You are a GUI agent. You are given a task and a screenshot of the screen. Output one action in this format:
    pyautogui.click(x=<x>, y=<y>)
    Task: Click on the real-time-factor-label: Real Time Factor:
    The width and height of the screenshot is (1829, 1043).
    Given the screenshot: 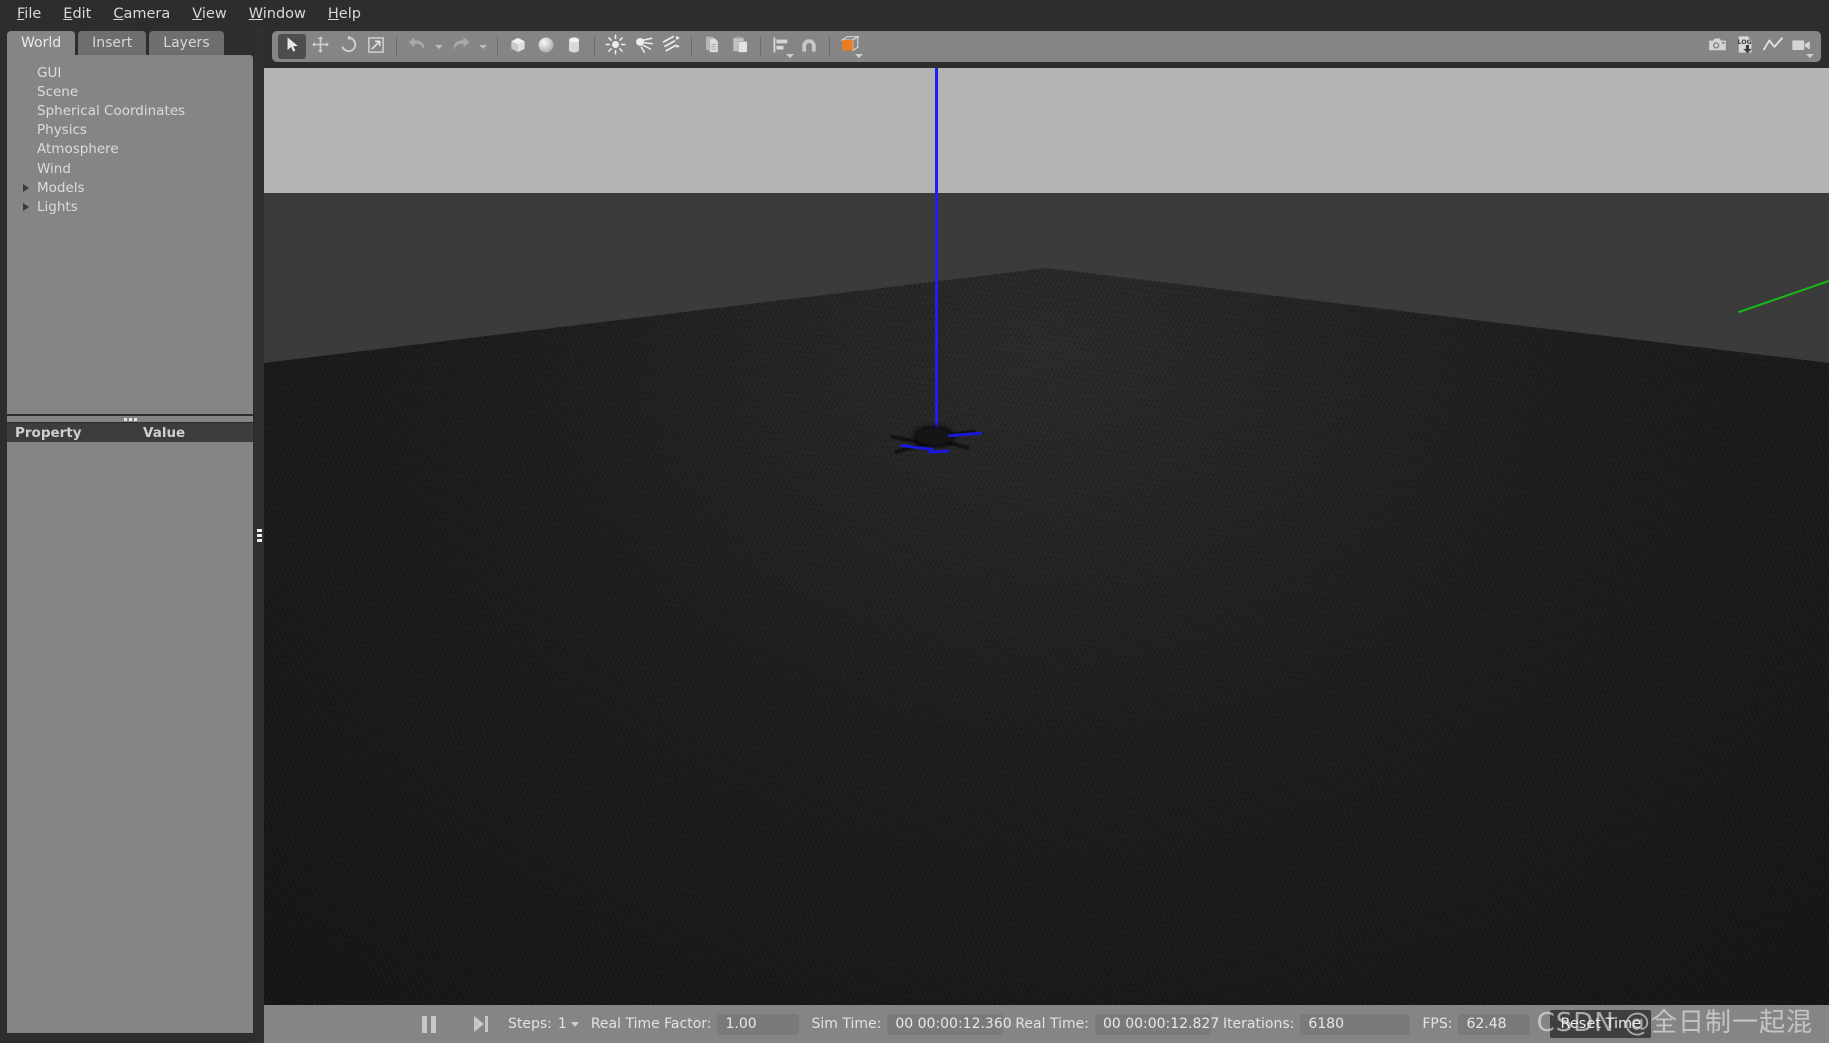 What is the action you would take?
    pyautogui.click(x=651, y=1024)
    